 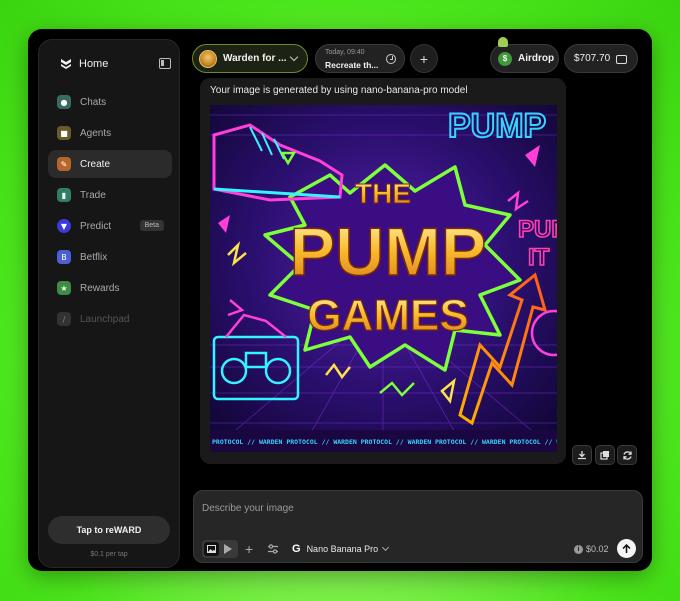 I want to click on beta-badge: Beta, so click(x=151, y=225).